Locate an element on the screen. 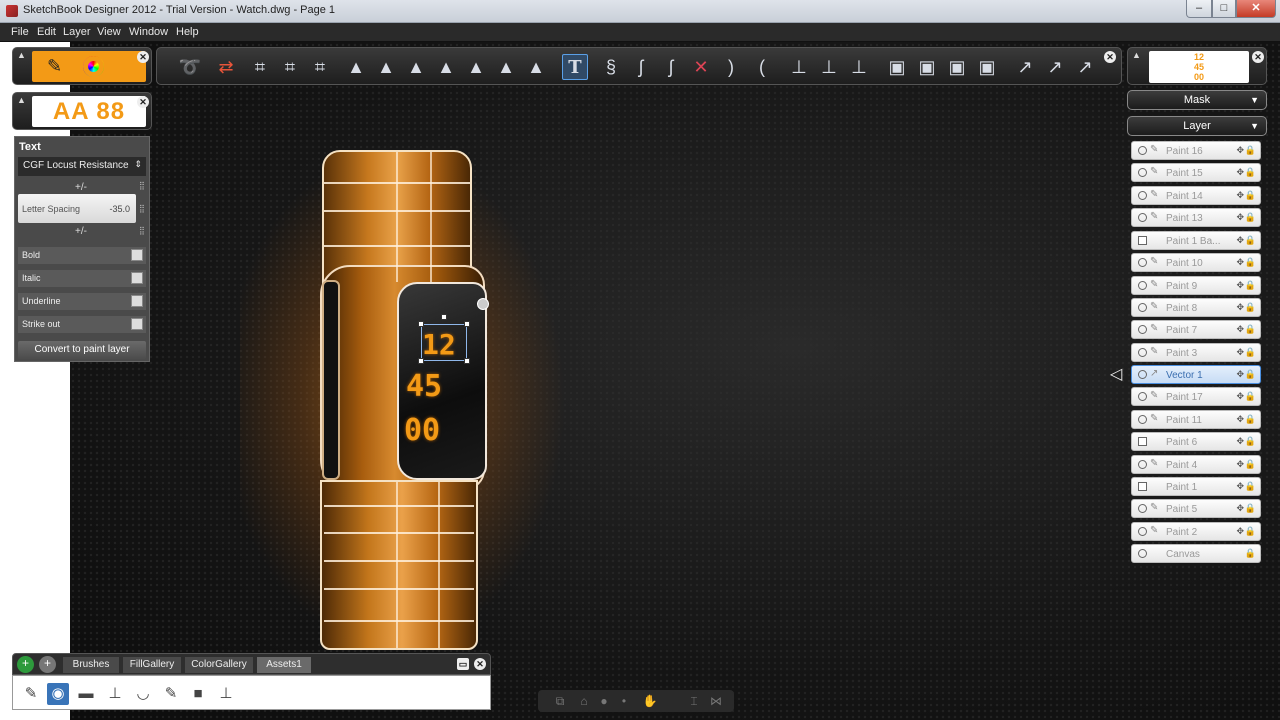 The width and height of the screenshot is (1280, 720). pen-stand-icon: ⊥ is located at coordinates (115, 694).